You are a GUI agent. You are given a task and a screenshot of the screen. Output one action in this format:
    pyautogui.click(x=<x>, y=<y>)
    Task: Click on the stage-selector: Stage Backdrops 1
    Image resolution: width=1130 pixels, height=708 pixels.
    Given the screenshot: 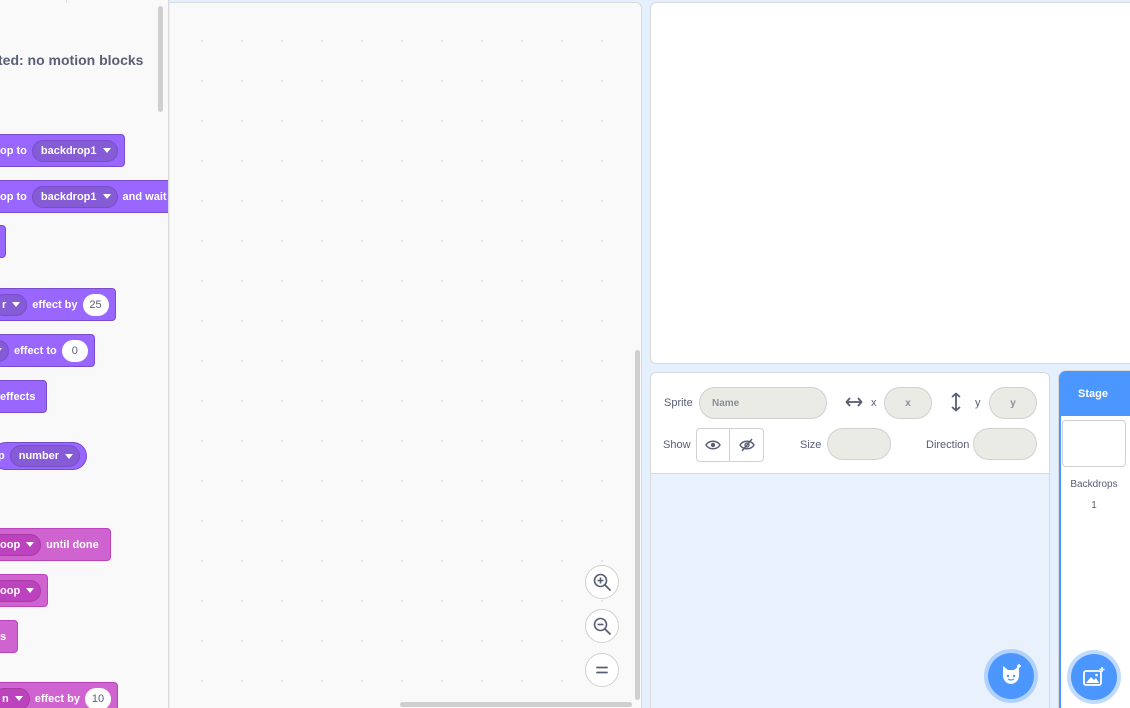 What is the action you would take?
    pyautogui.click(x=1094, y=539)
    